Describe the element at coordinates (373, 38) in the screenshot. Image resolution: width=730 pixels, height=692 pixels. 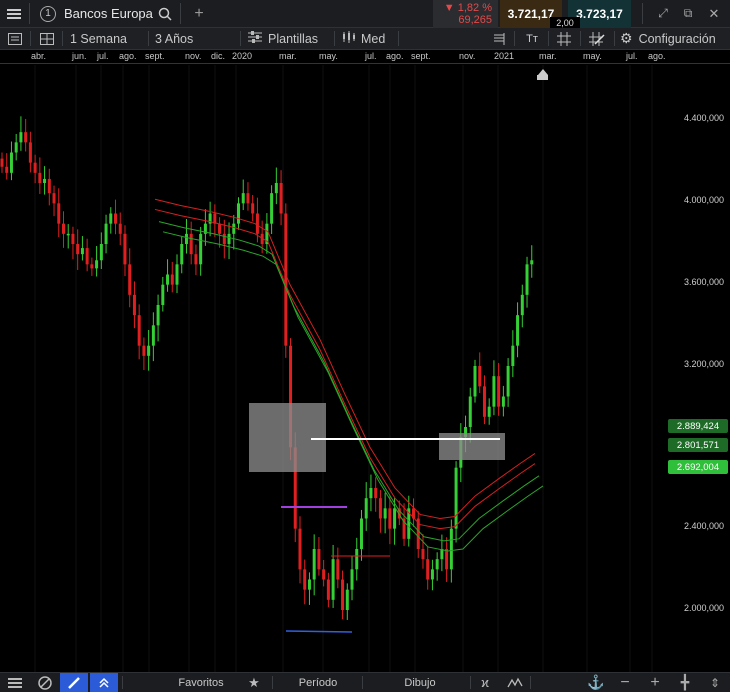
I see `price-type-label: Med` at that location.